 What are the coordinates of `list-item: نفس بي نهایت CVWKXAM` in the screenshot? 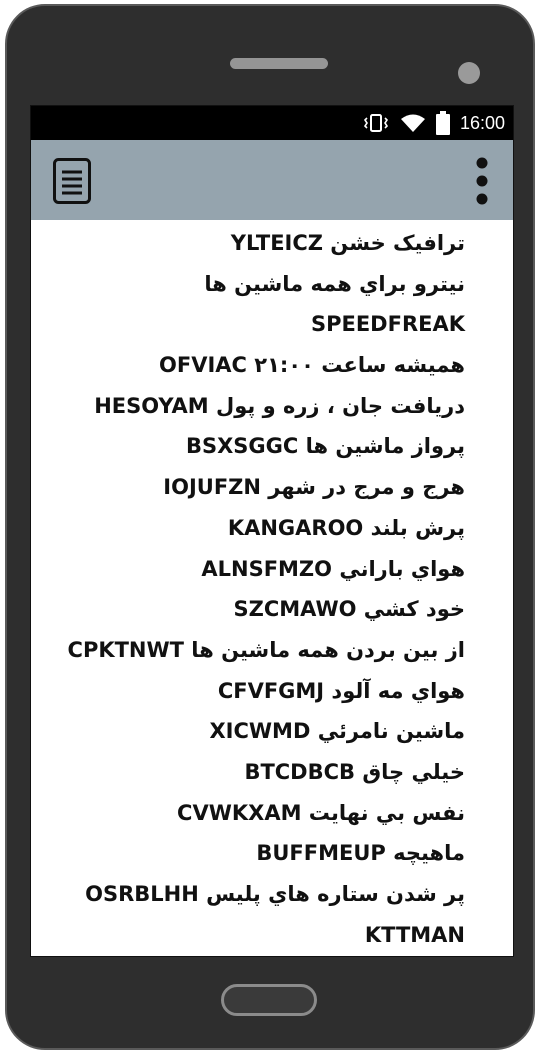 It's located at (321, 812).